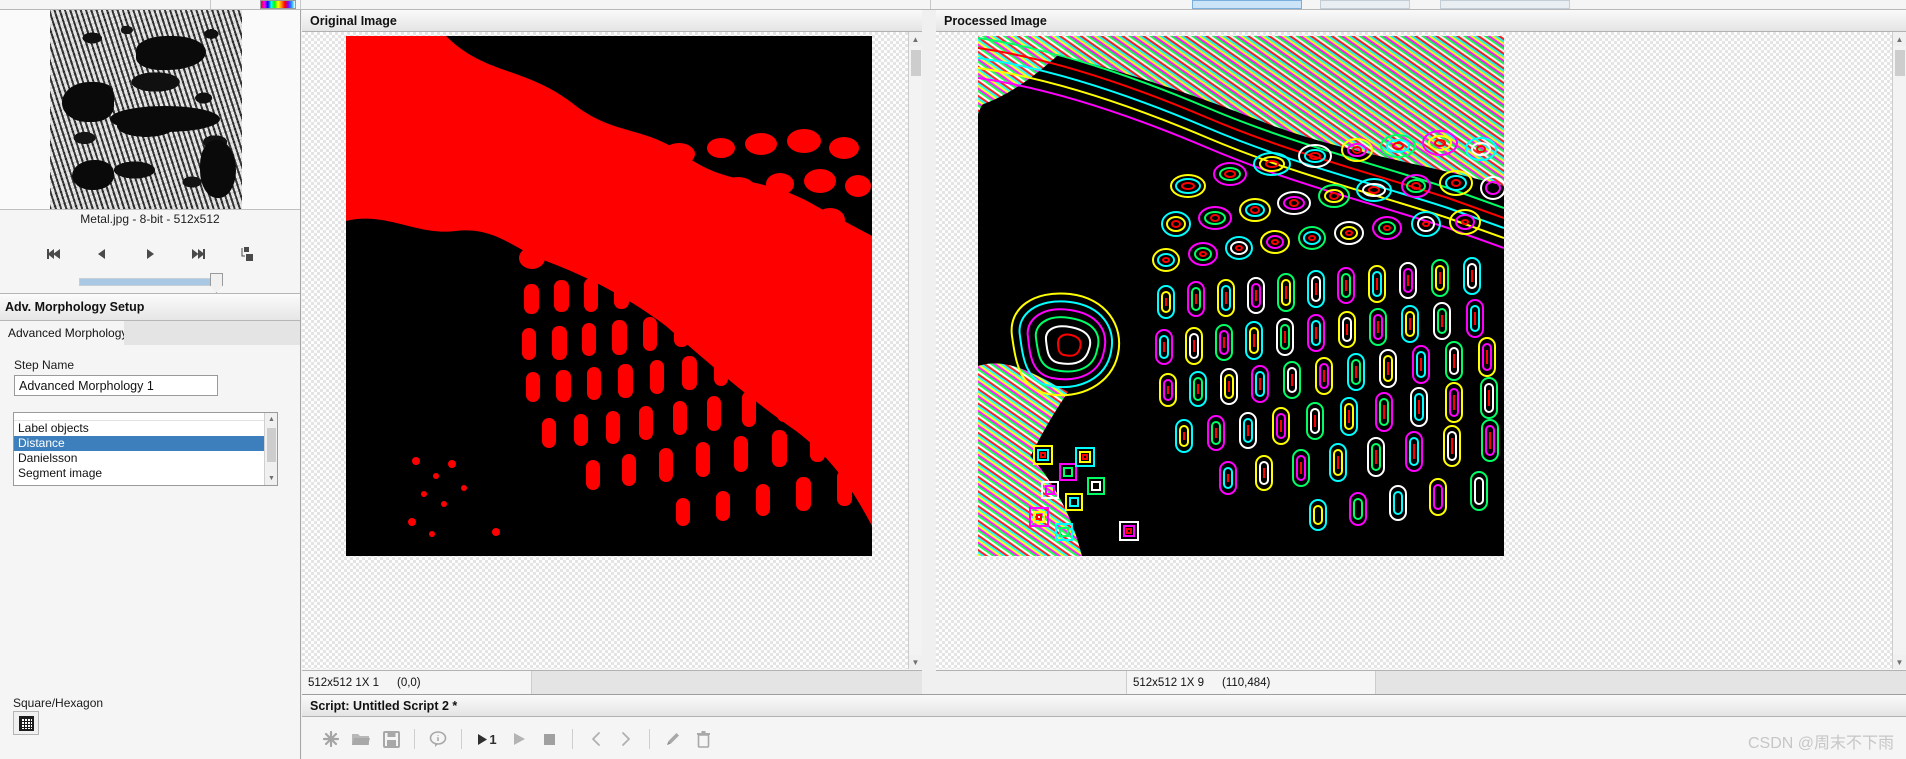 This screenshot has height=759, width=1906. What do you see at coordinates (331, 739) in the screenshot?
I see `new-script-button` at bounding box center [331, 739].